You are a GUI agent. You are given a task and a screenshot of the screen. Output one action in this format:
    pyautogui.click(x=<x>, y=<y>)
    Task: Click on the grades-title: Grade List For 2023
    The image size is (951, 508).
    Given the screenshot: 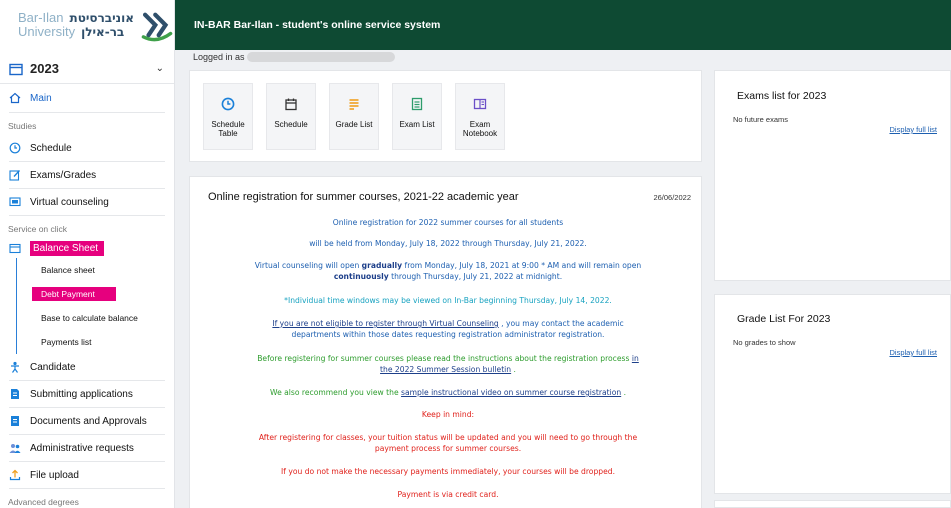 What is the action you would take?
    pyautogui.click(x=784, y=319)
    